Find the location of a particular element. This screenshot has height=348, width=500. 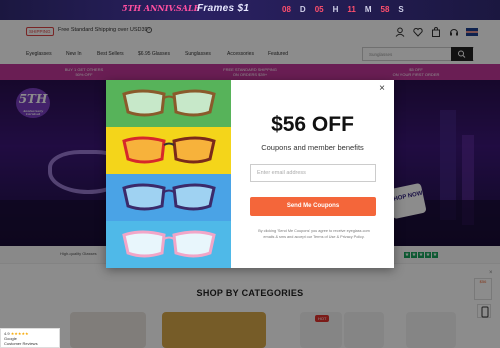

google-reviews-badge: 4.9 ★★★★★ Google Customer Reviews is located at coordinates (30, 338).